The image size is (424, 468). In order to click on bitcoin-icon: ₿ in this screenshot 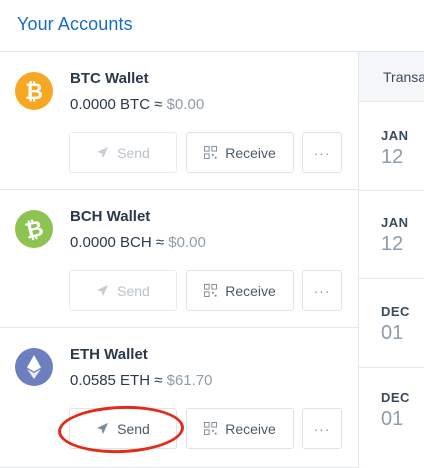, I will do `click(34, 91)`.